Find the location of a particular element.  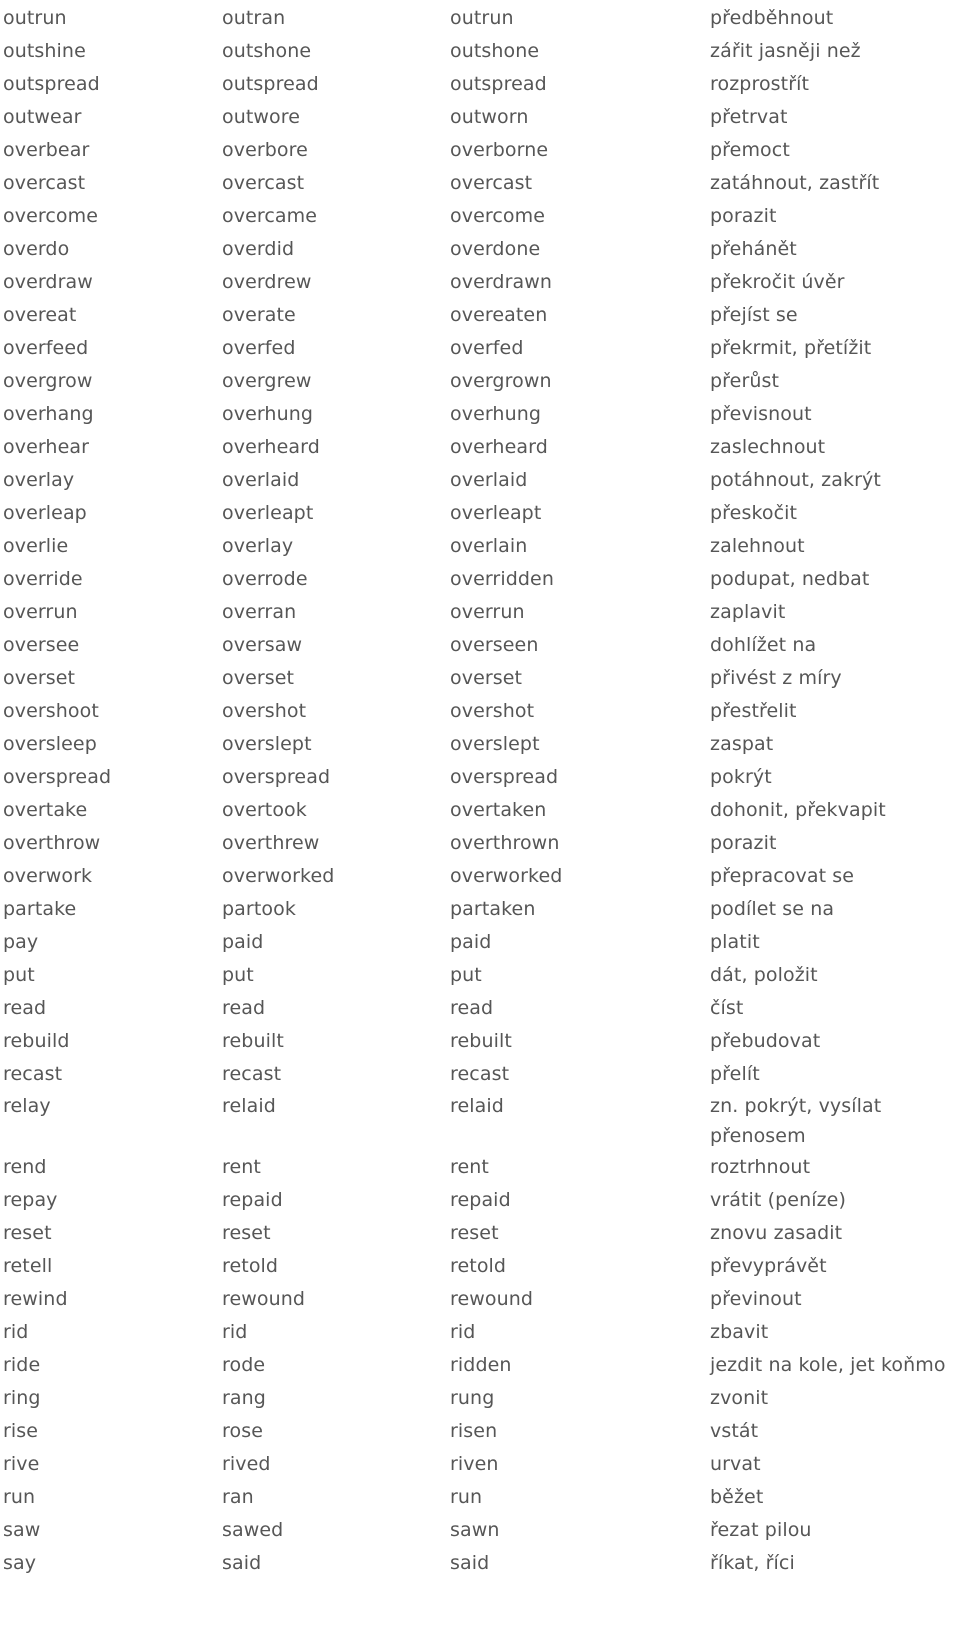

verb-past-simple: overtook is located at coordinates (264, 810).